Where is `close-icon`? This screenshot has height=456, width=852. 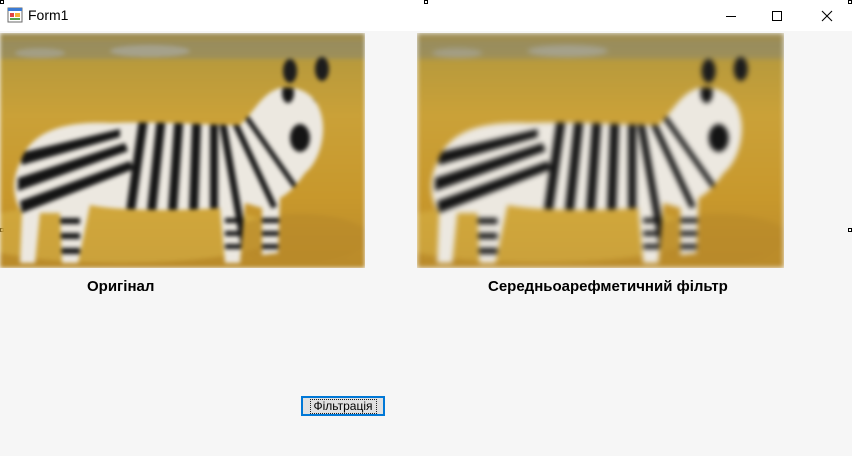
close-icon is located at coordinates (827, 15).